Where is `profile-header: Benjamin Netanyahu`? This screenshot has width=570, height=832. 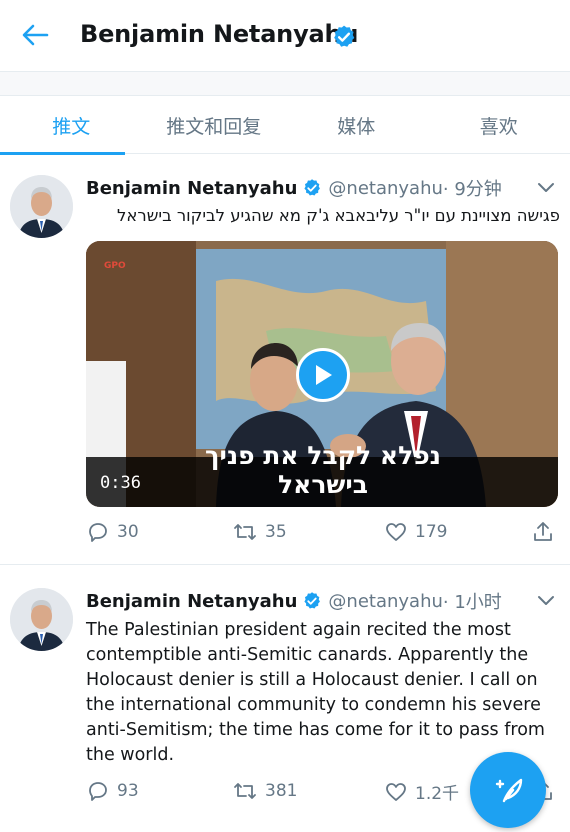 profile-header: Benjamin Netanyahu is located at coordinates (285, 36).